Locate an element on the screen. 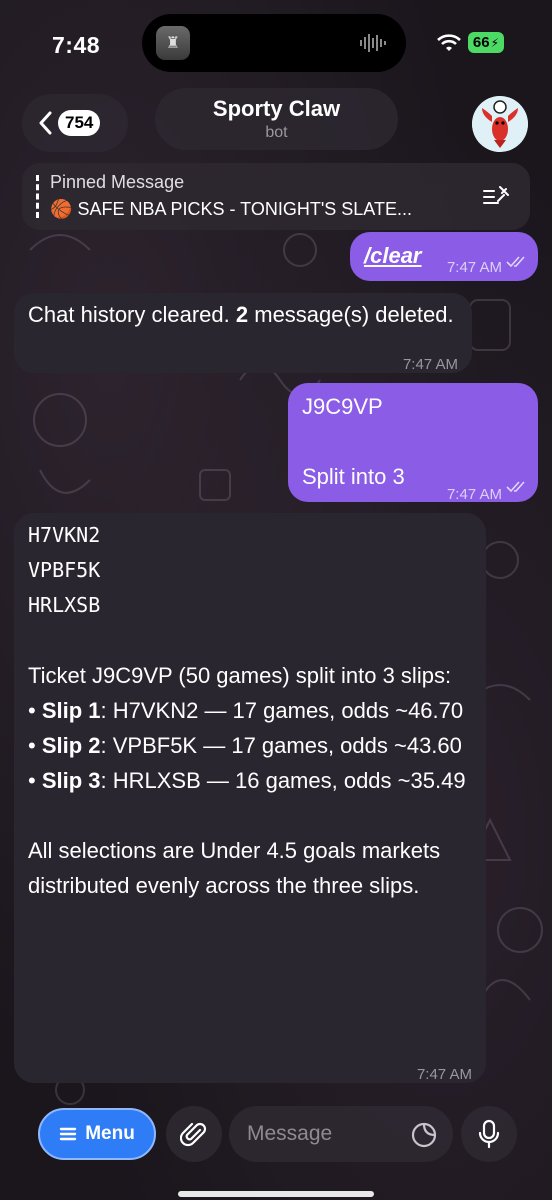  avatar is located at coordinates (500, 124).